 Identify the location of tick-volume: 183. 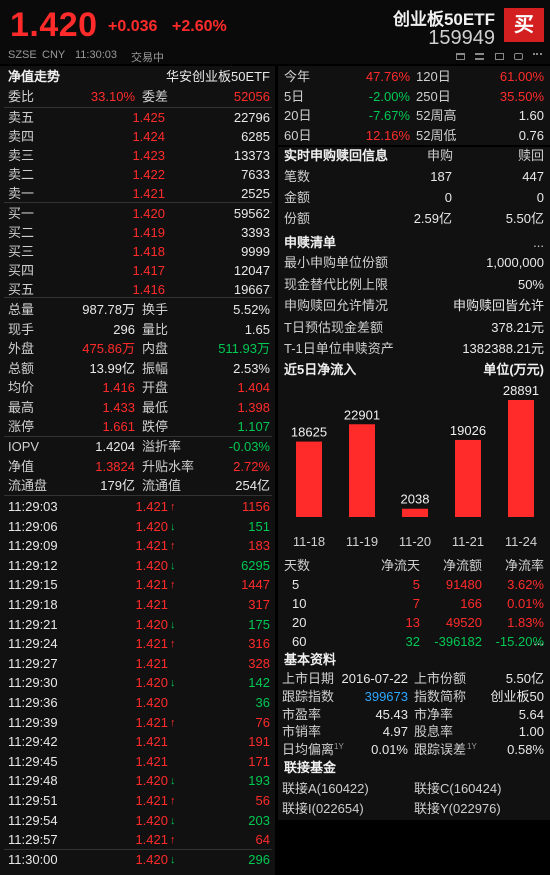
(259, 546).